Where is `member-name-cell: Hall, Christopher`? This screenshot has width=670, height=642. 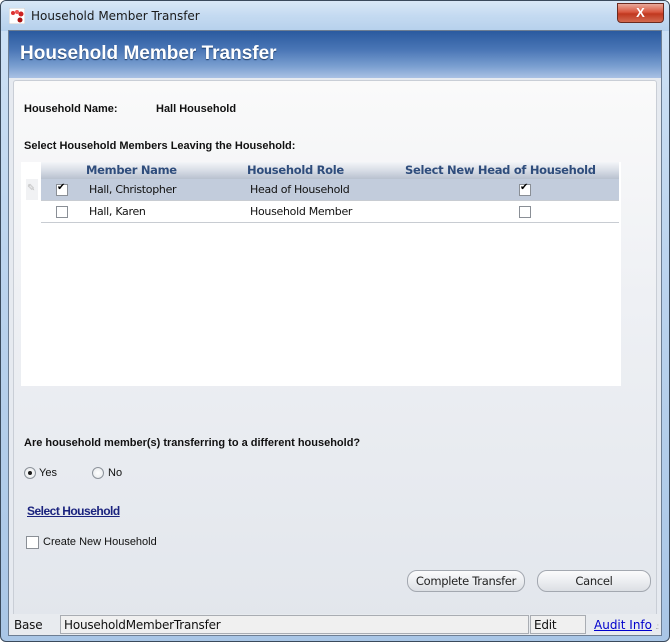 member-name-cell: Hall, Christopher is located at coordinates (133, 189).